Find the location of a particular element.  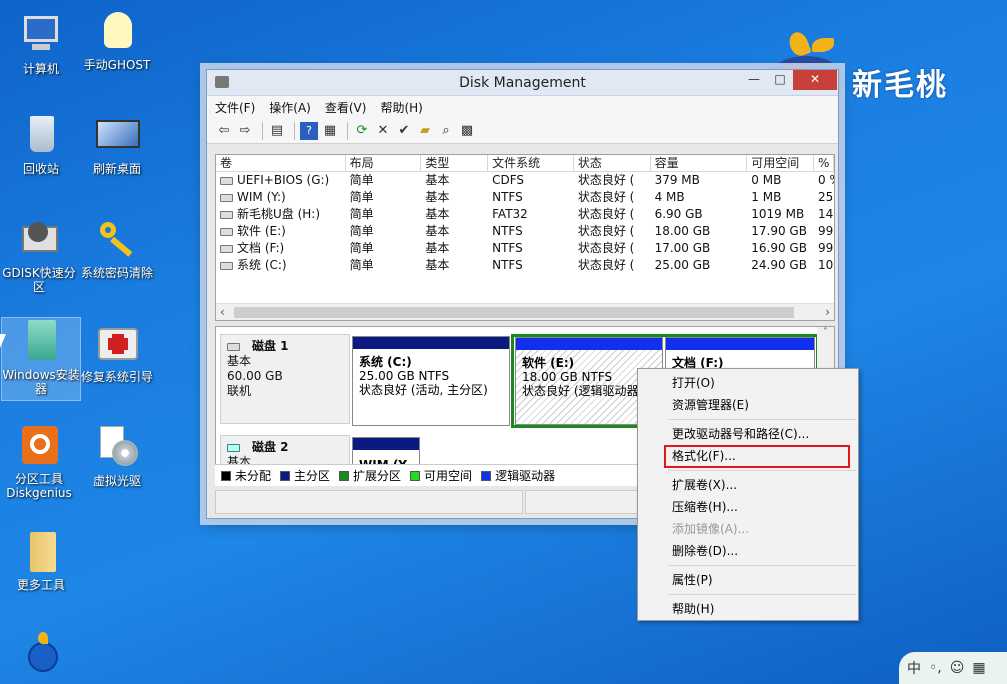

desktop-icon-computer: 计算机 is located at coordinates (41, 44).